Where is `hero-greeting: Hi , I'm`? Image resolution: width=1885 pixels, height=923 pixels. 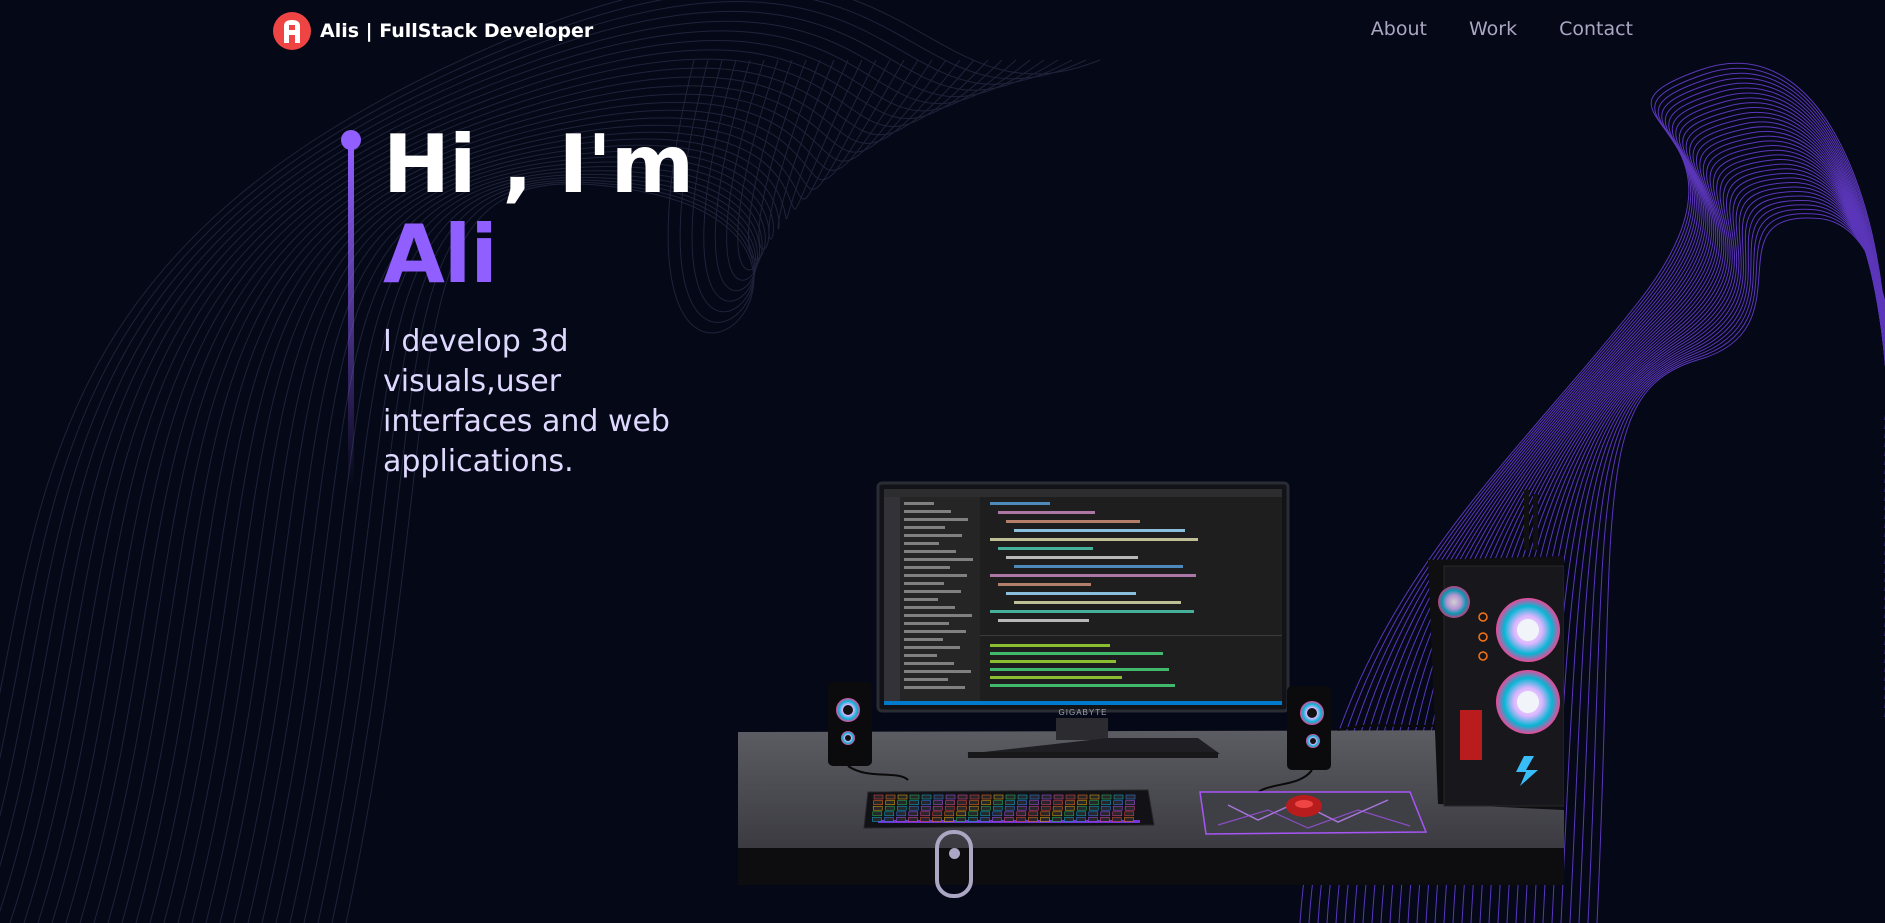
hero-greeting: Hi , I'm is located at coordinates (538, 164).